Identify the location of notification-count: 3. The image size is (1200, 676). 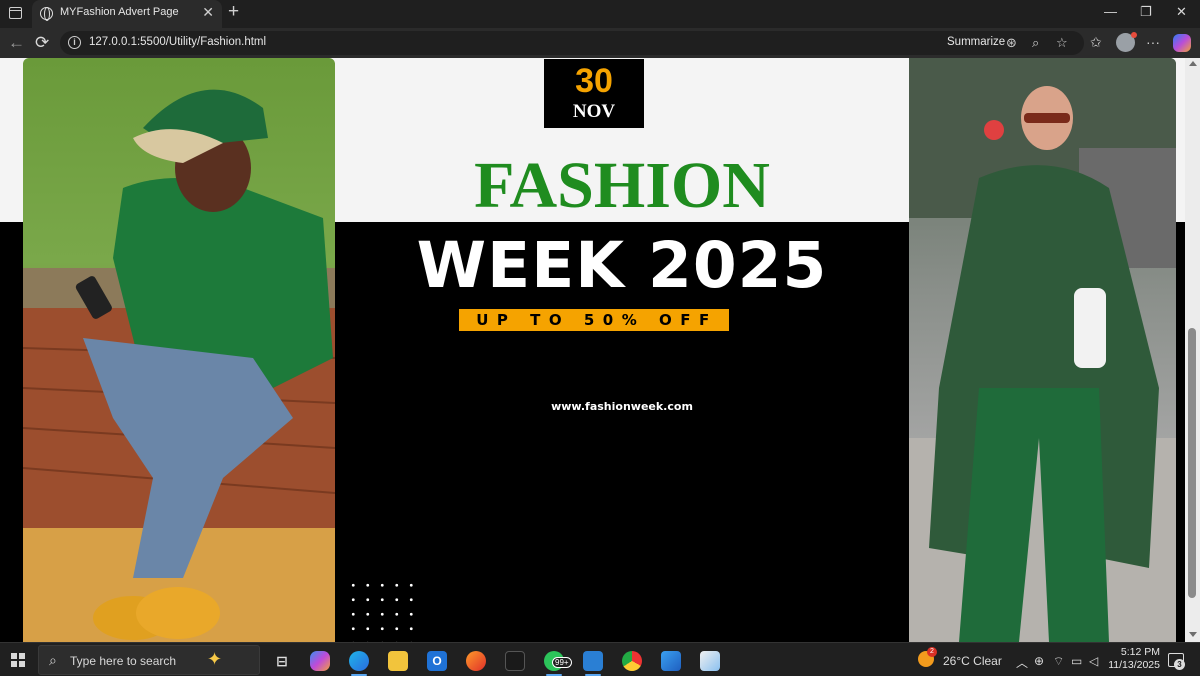
(1179, 664).